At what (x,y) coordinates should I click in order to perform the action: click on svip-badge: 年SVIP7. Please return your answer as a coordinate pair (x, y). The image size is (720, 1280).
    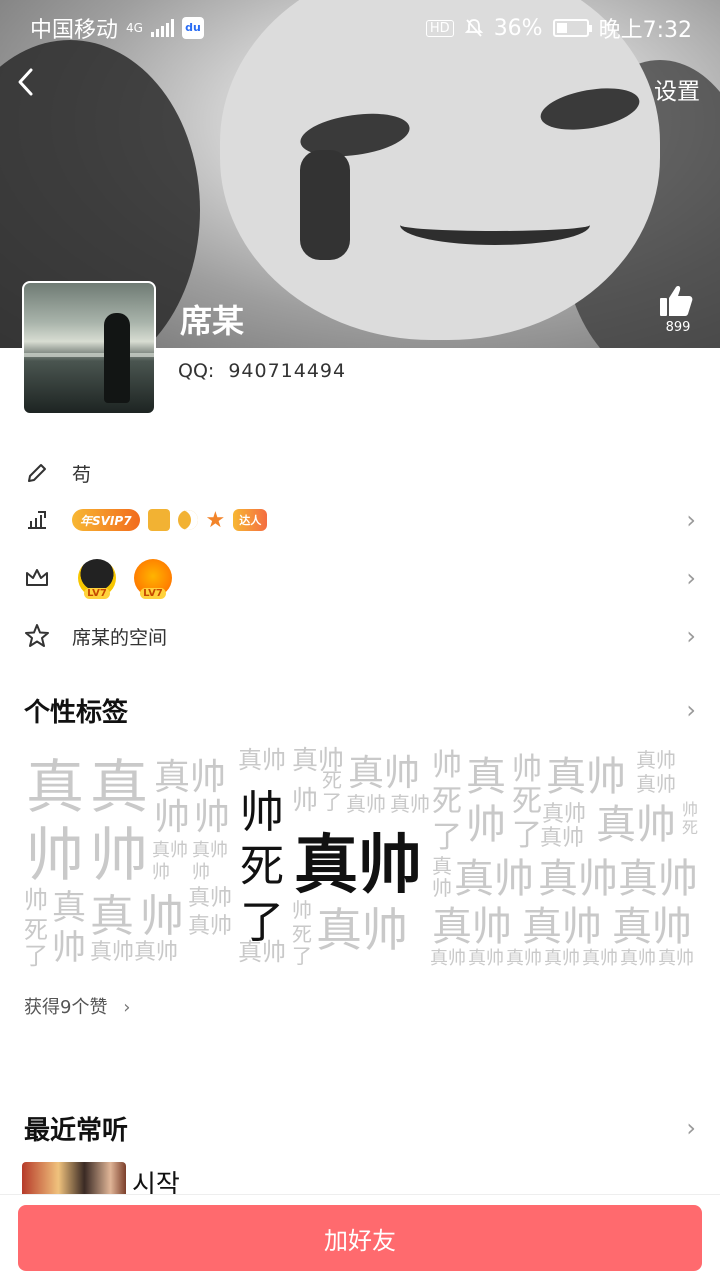
    Looking at the image, I should click on (106, 520).